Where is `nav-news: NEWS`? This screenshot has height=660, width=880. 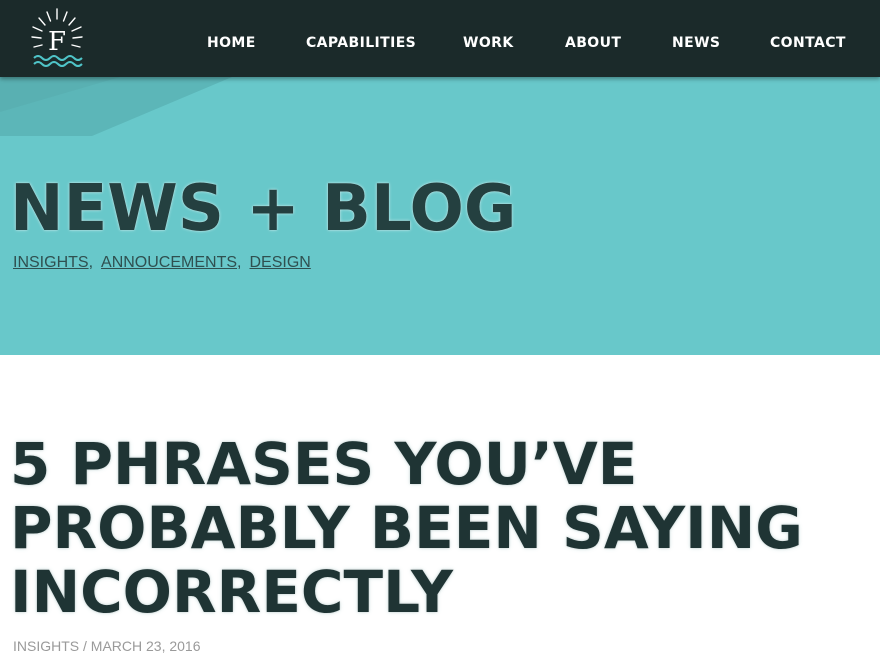 nav-news: NEWS is located at coordinates (696, 43).